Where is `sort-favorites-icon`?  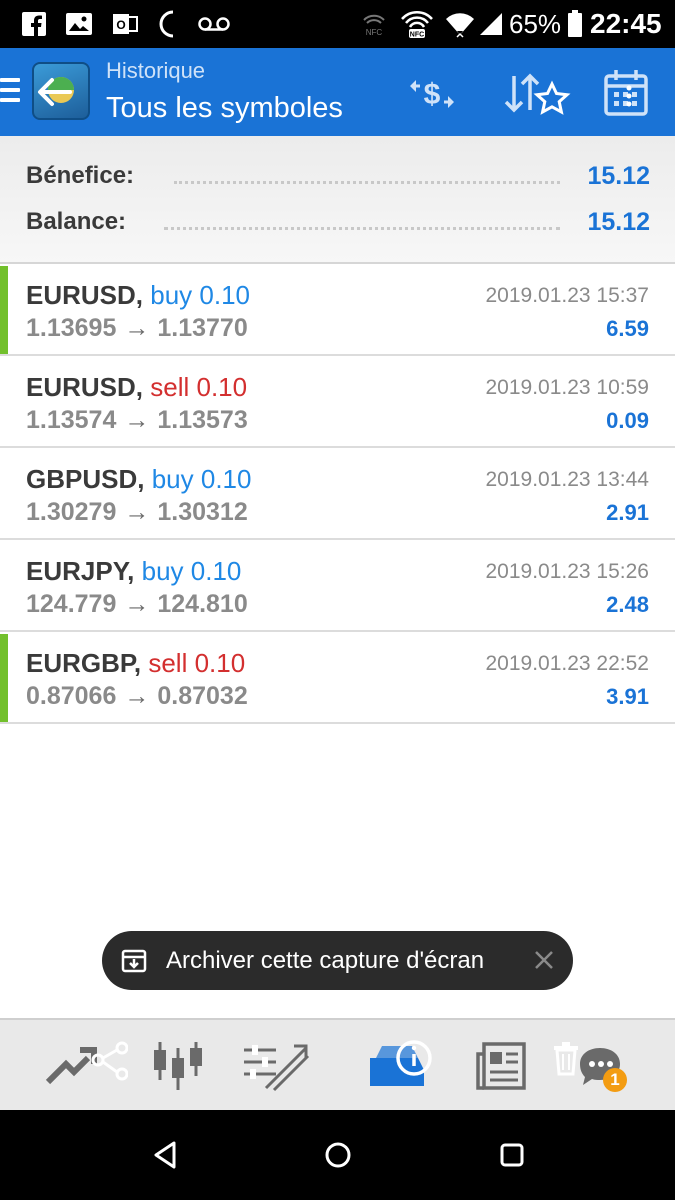 sort-favorites-icon is located at coordinates (537, 94).